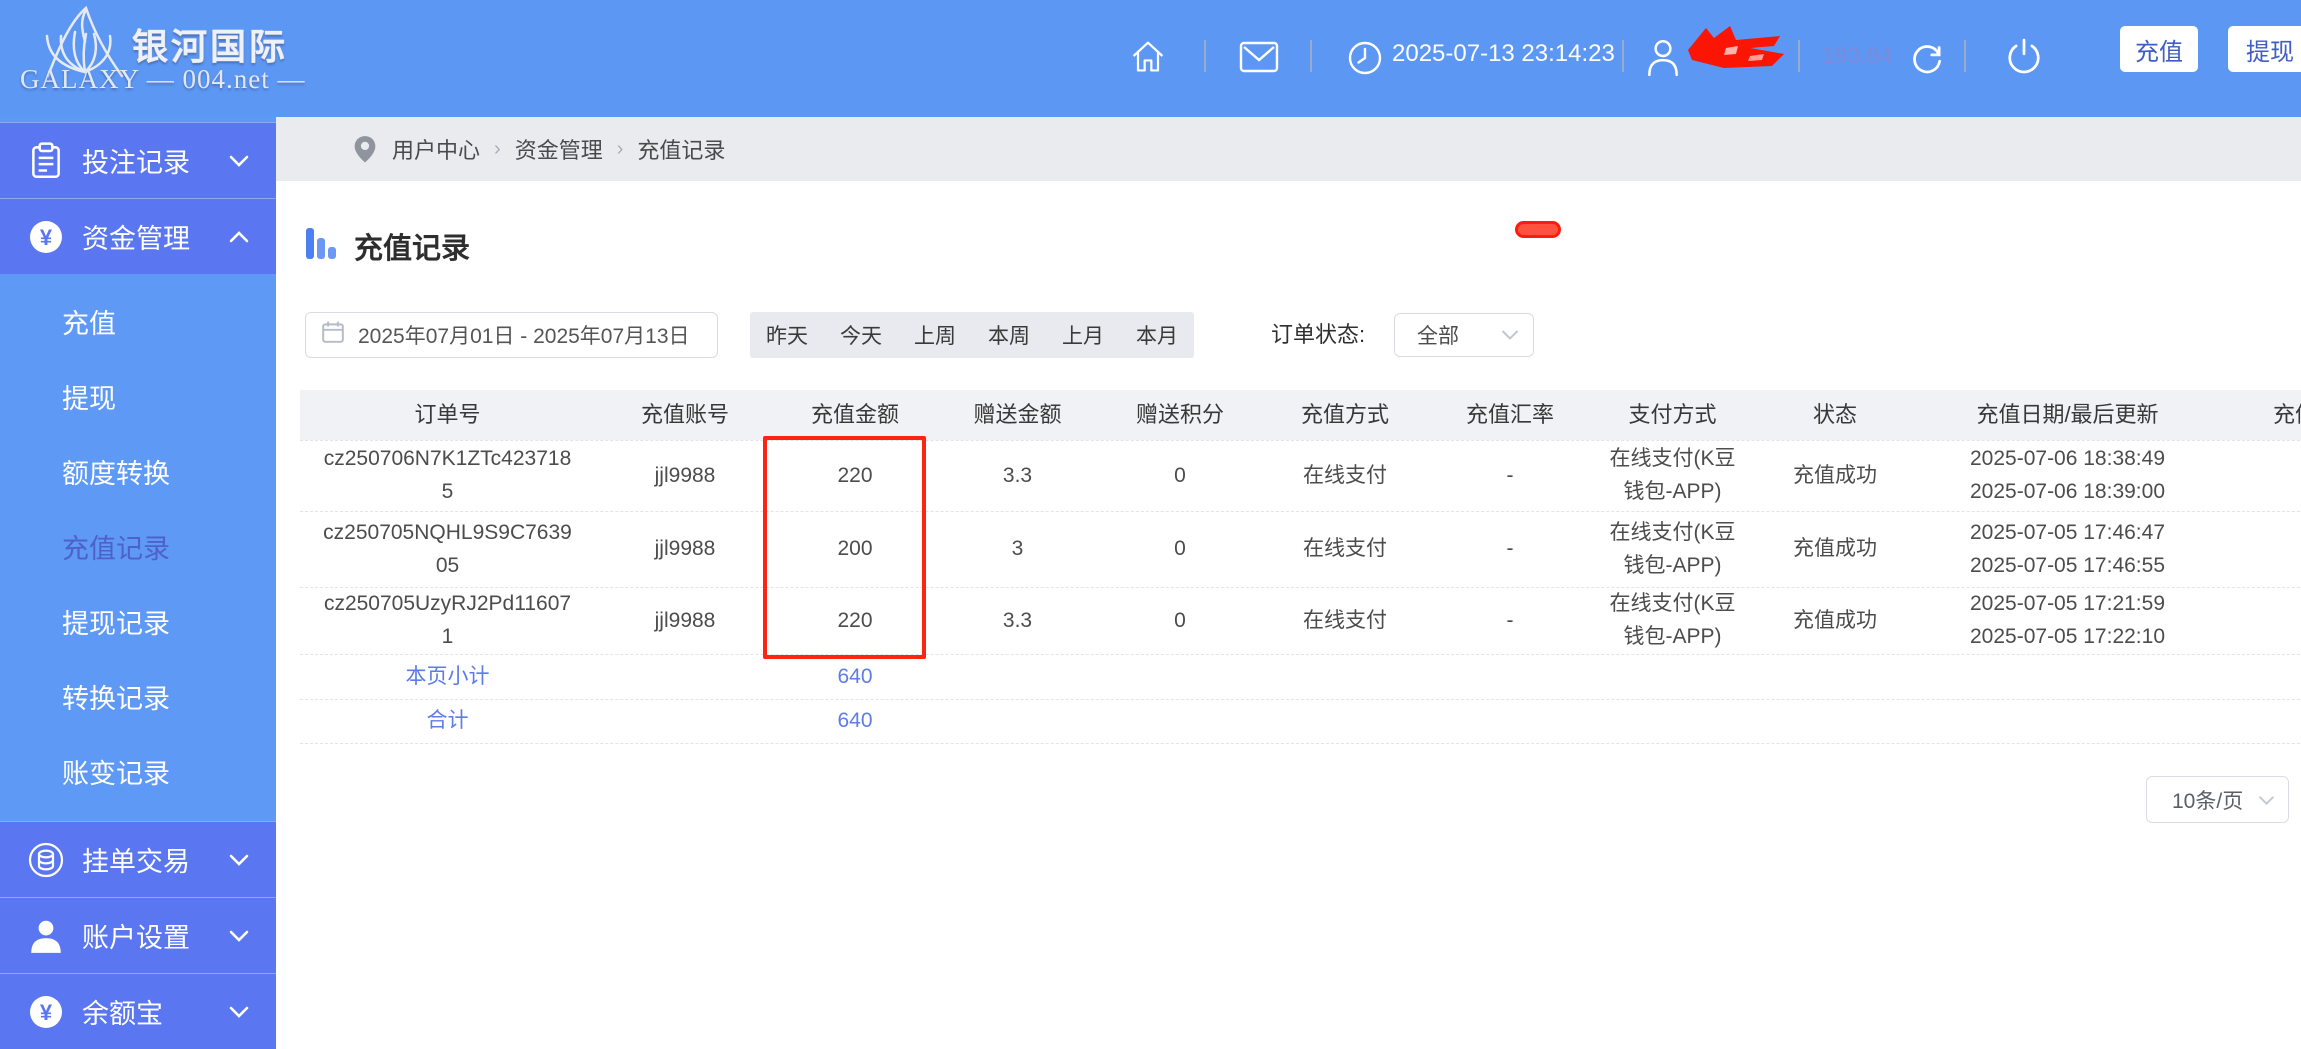  What do you see at coordinates (447, 721) in the screenshot?
I see `total-label: 合计` at bounding box center [447, 721].